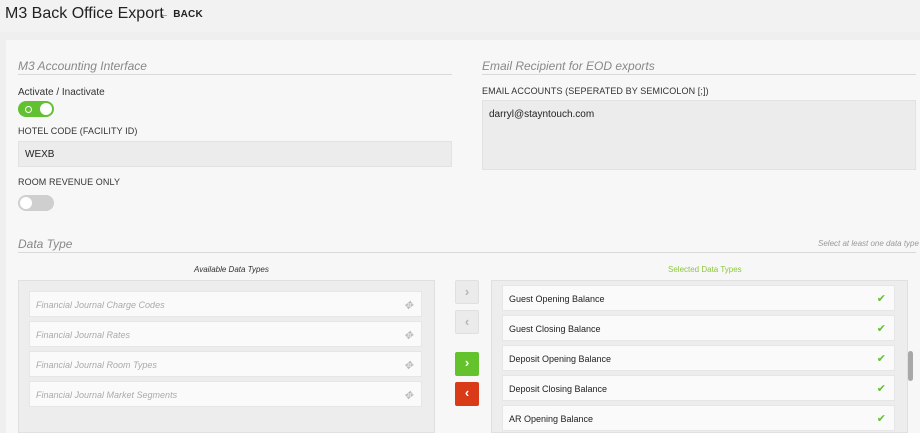  What do you see at coordinates (100, 305) in the screenshot?
I see `list-item-label: Financial Journal Charge Codes` at bounding box center [100, 305].